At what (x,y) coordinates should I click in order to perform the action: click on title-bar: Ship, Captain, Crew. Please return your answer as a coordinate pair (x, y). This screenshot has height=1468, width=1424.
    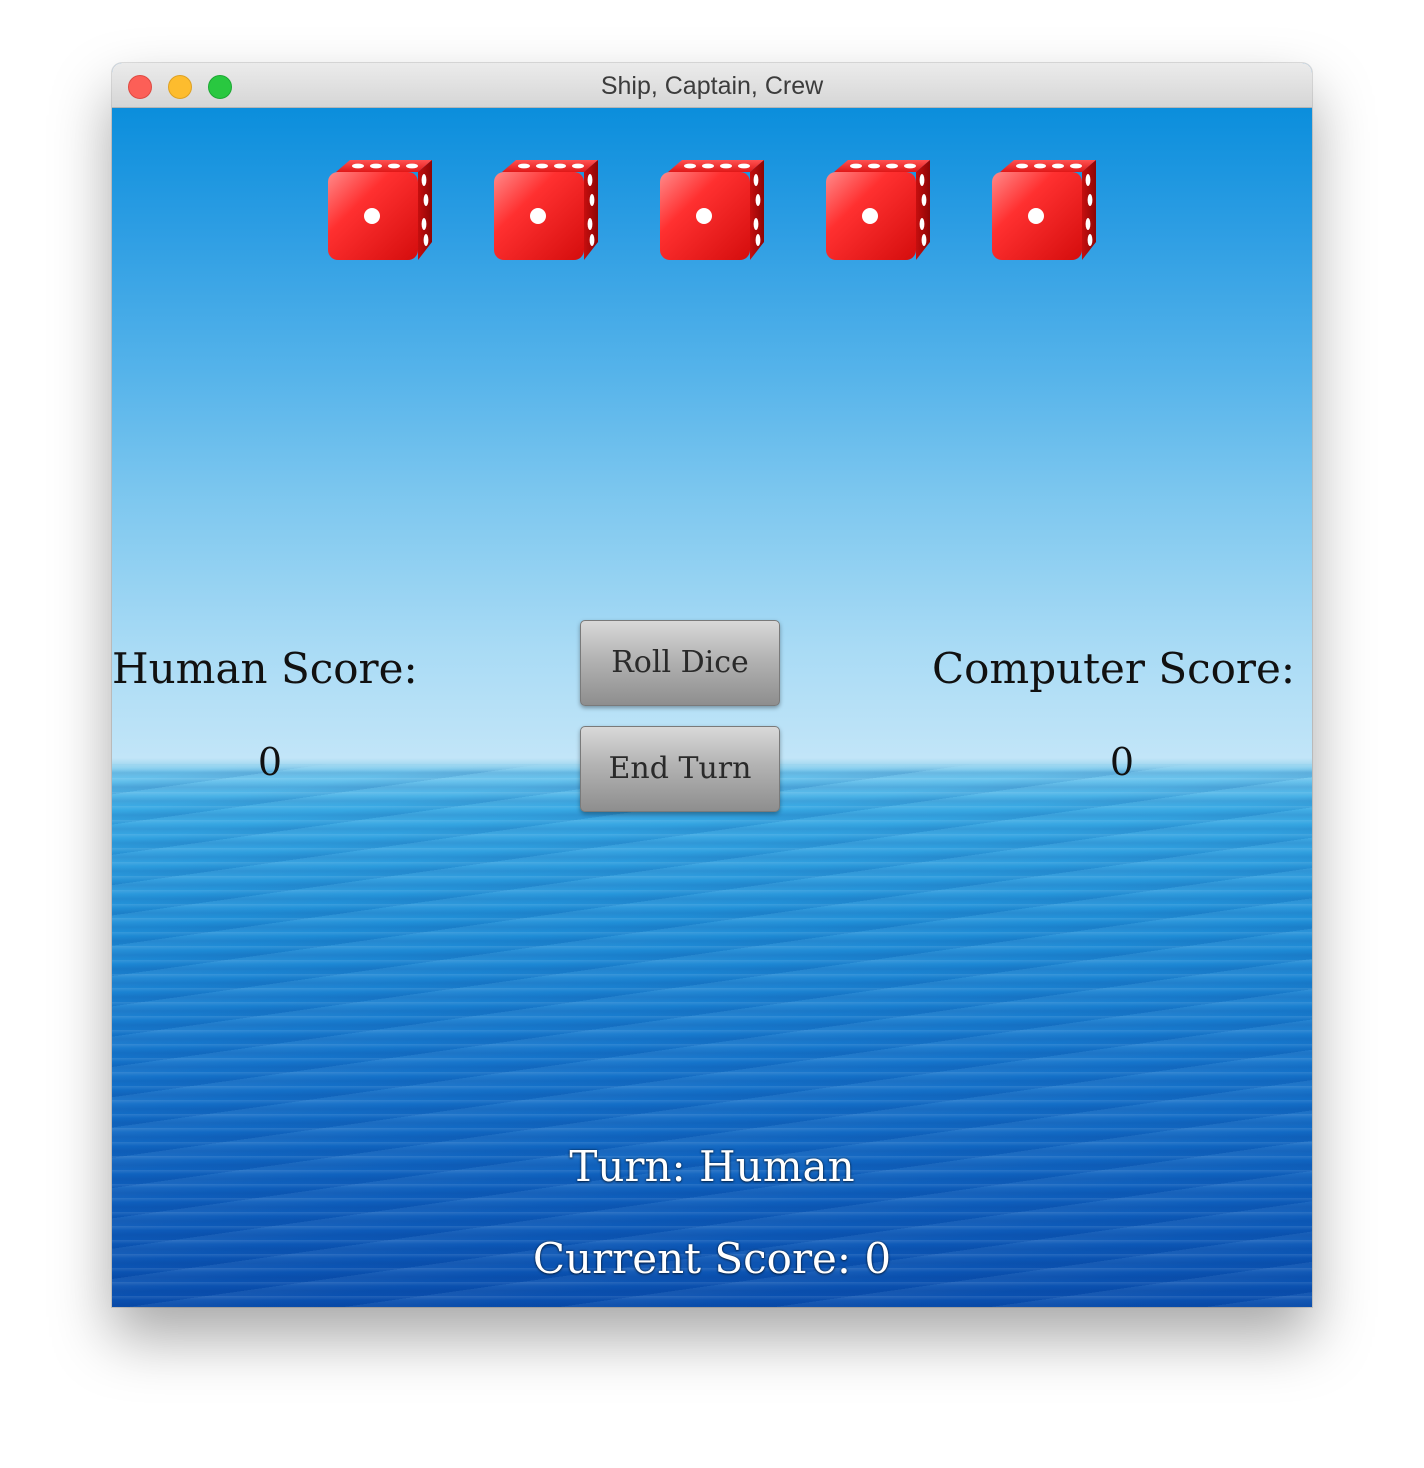
    Looking at the image, I should click on (712, 85).